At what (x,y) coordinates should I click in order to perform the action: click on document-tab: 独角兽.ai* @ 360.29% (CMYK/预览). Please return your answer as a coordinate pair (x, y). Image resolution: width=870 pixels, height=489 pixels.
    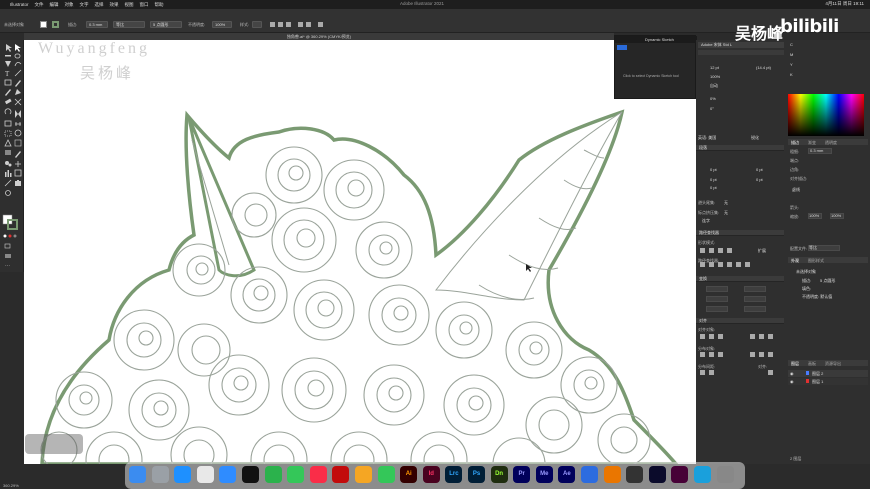
    Looking at the image, I should click on (319, 36).